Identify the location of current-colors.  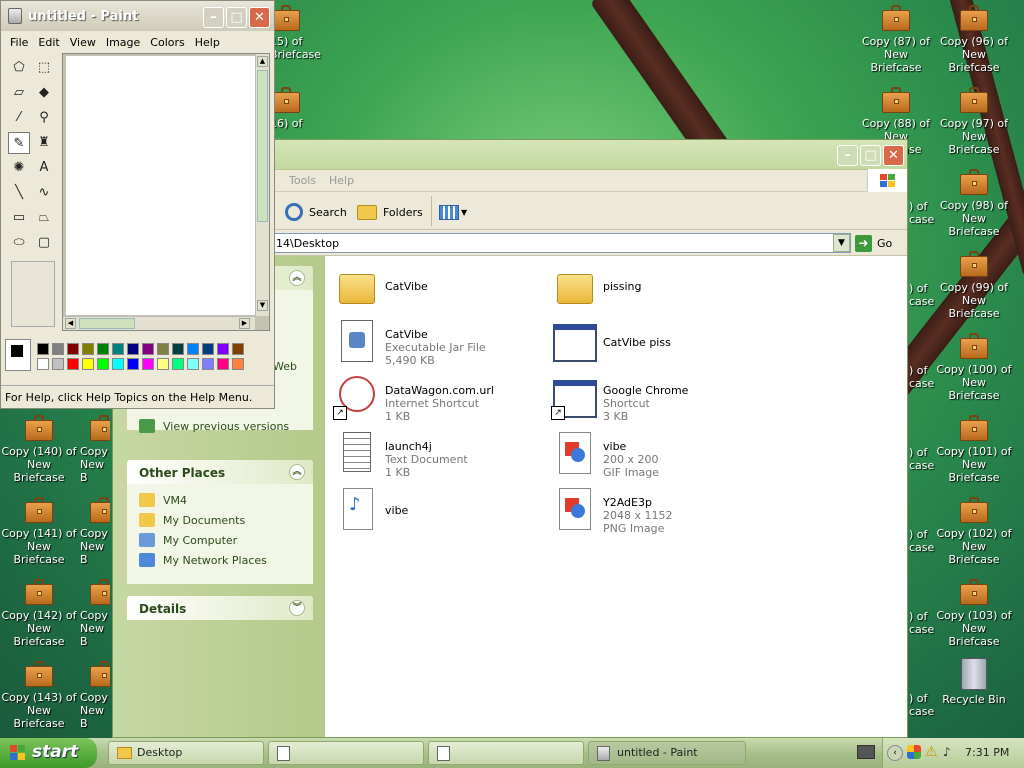
(18, 355).